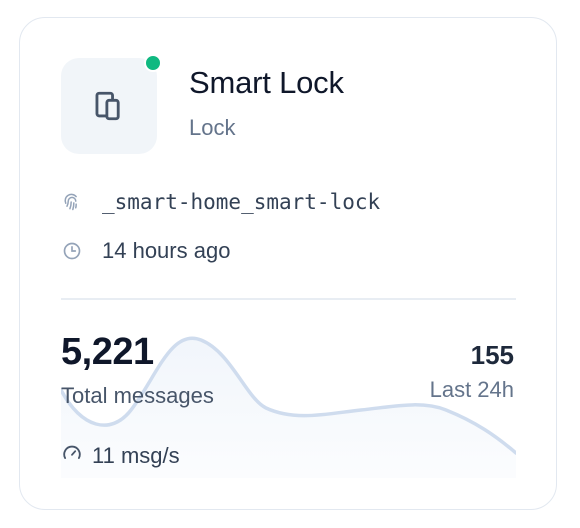  Describe the element at coordinates (136, 455) in the screenshot. I see `message-rate: 11 msg/s` at that location.